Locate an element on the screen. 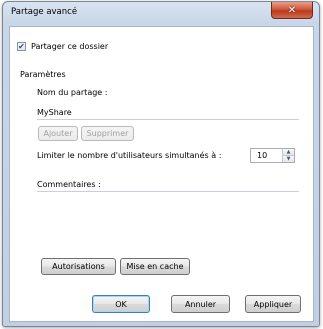  user-limit-spinner: 10 ▲ ▼ is located at coordinates (272, 155).